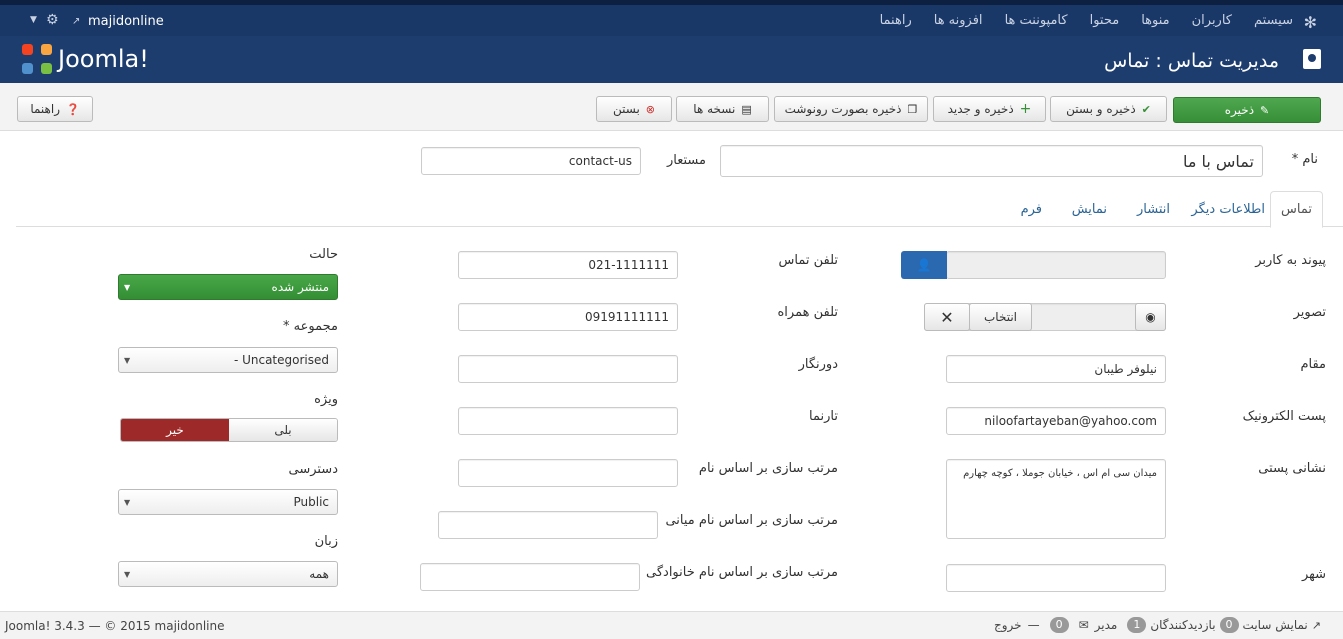 The image size is (1343, 639). What do you see at coordinates (808, 260) in the screenshot?
I see `phone-label: تلفن تماس` at bounding box center [808, 260].